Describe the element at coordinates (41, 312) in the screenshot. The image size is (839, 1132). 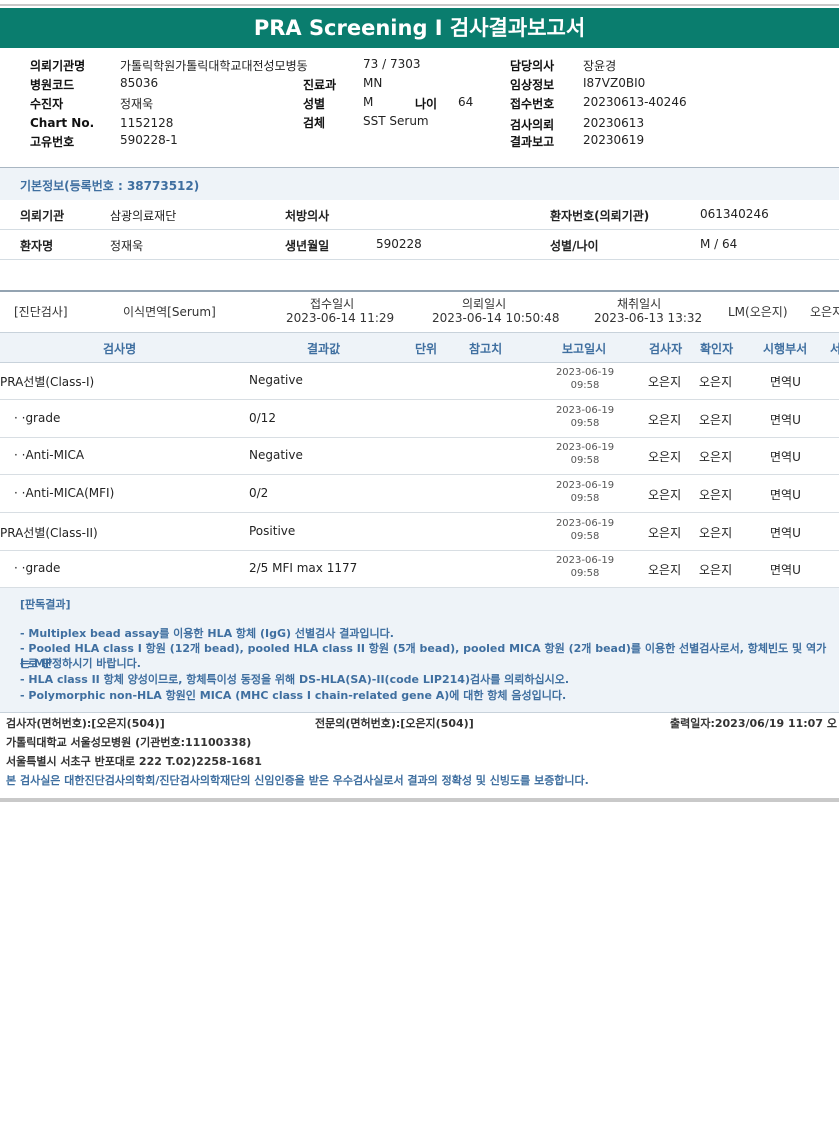
I see `section-category: [진단검사]` at that location.